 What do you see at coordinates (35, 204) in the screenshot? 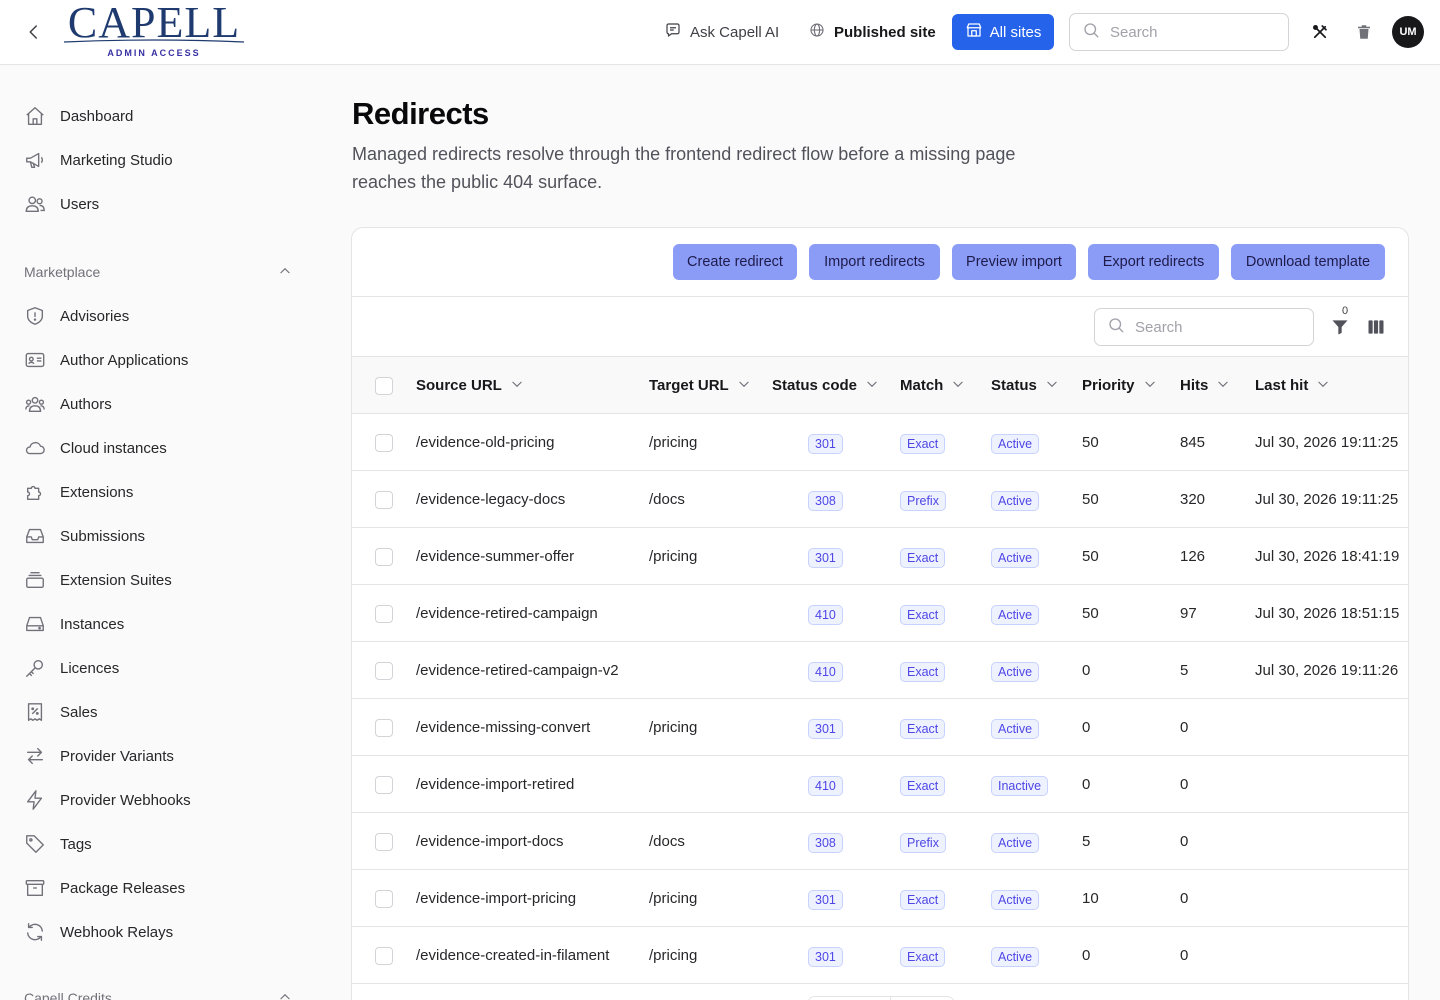
I see `users-icon` at bounding box center [35, 204].